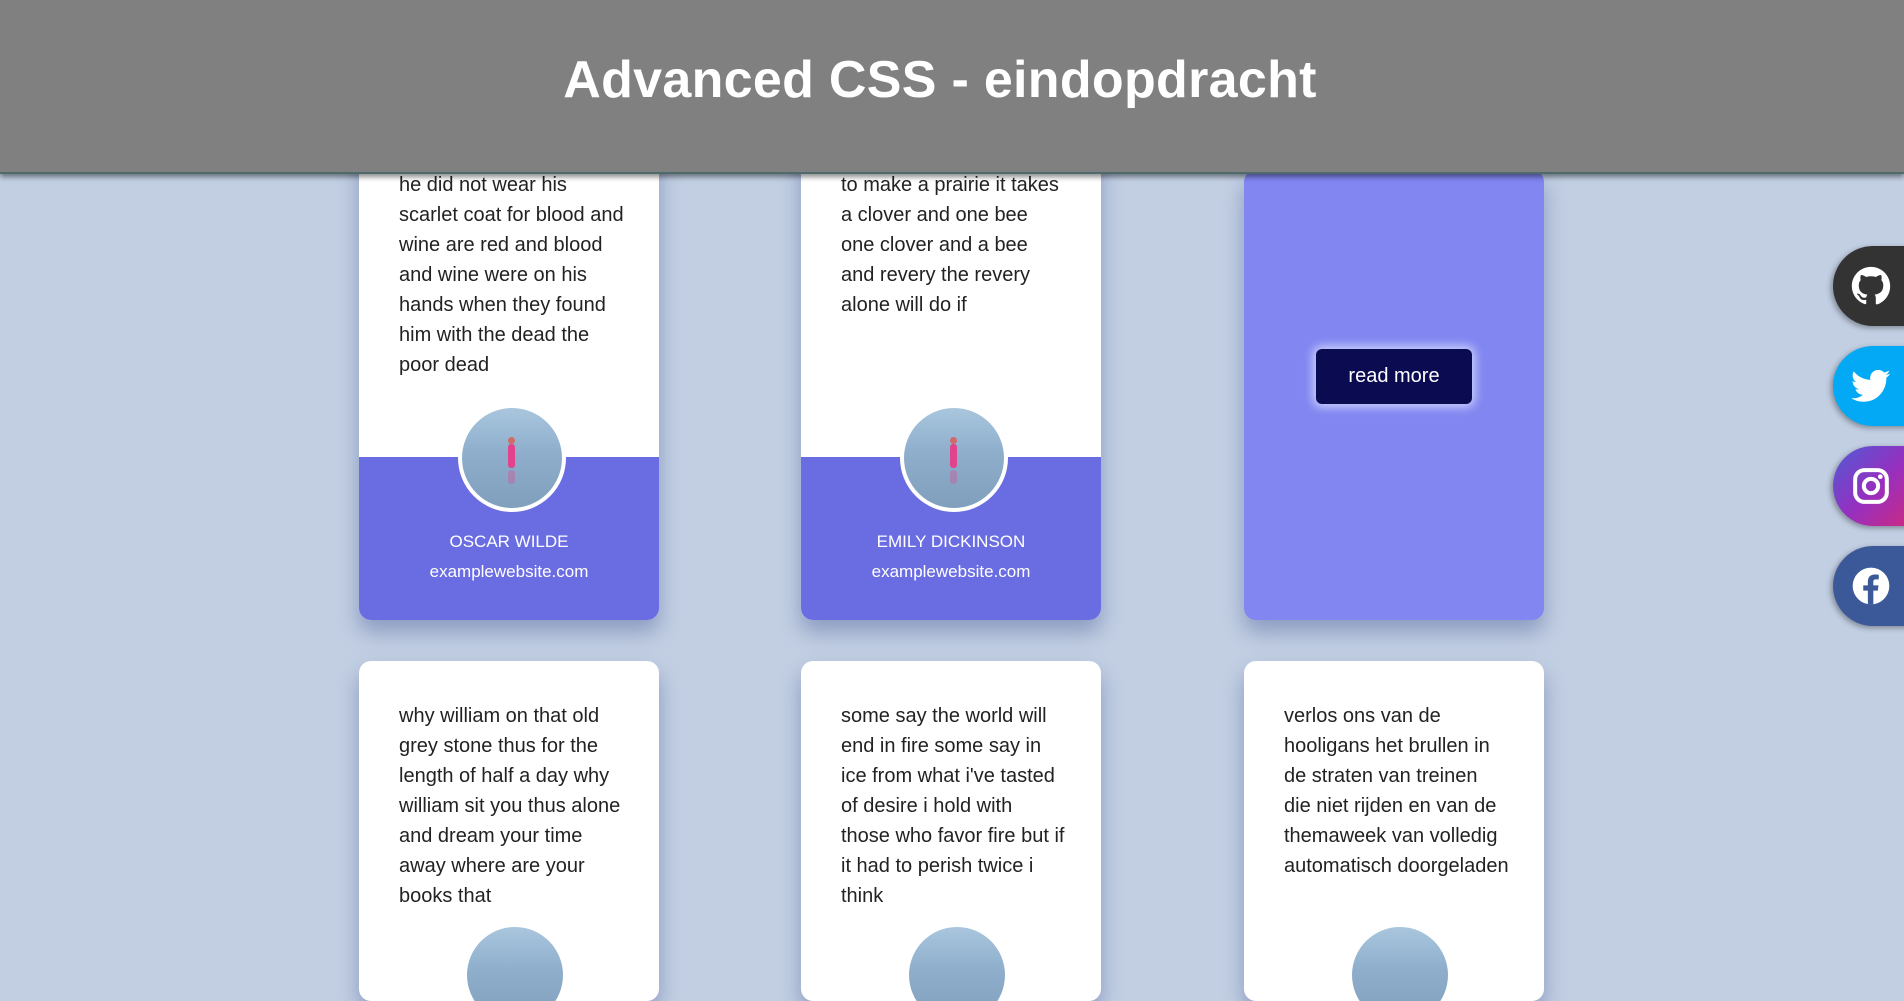 This screenshot has width=1904, height=1001. What do you see at coordinates (951, 541) in the screenshot?
I see `author-name: EMILY DICKINSON` at bounding box center [951, 541].